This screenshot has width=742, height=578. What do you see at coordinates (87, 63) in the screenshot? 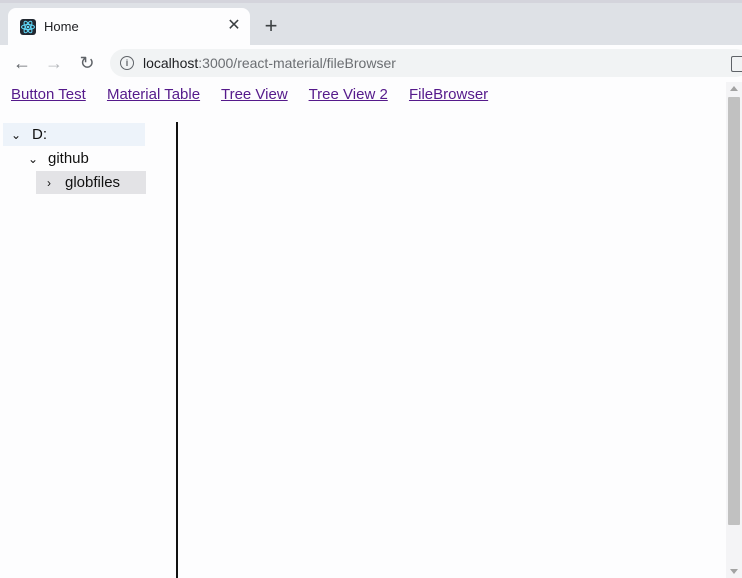
I see `reload-icon: ↻` at bounding box center [87, 63].